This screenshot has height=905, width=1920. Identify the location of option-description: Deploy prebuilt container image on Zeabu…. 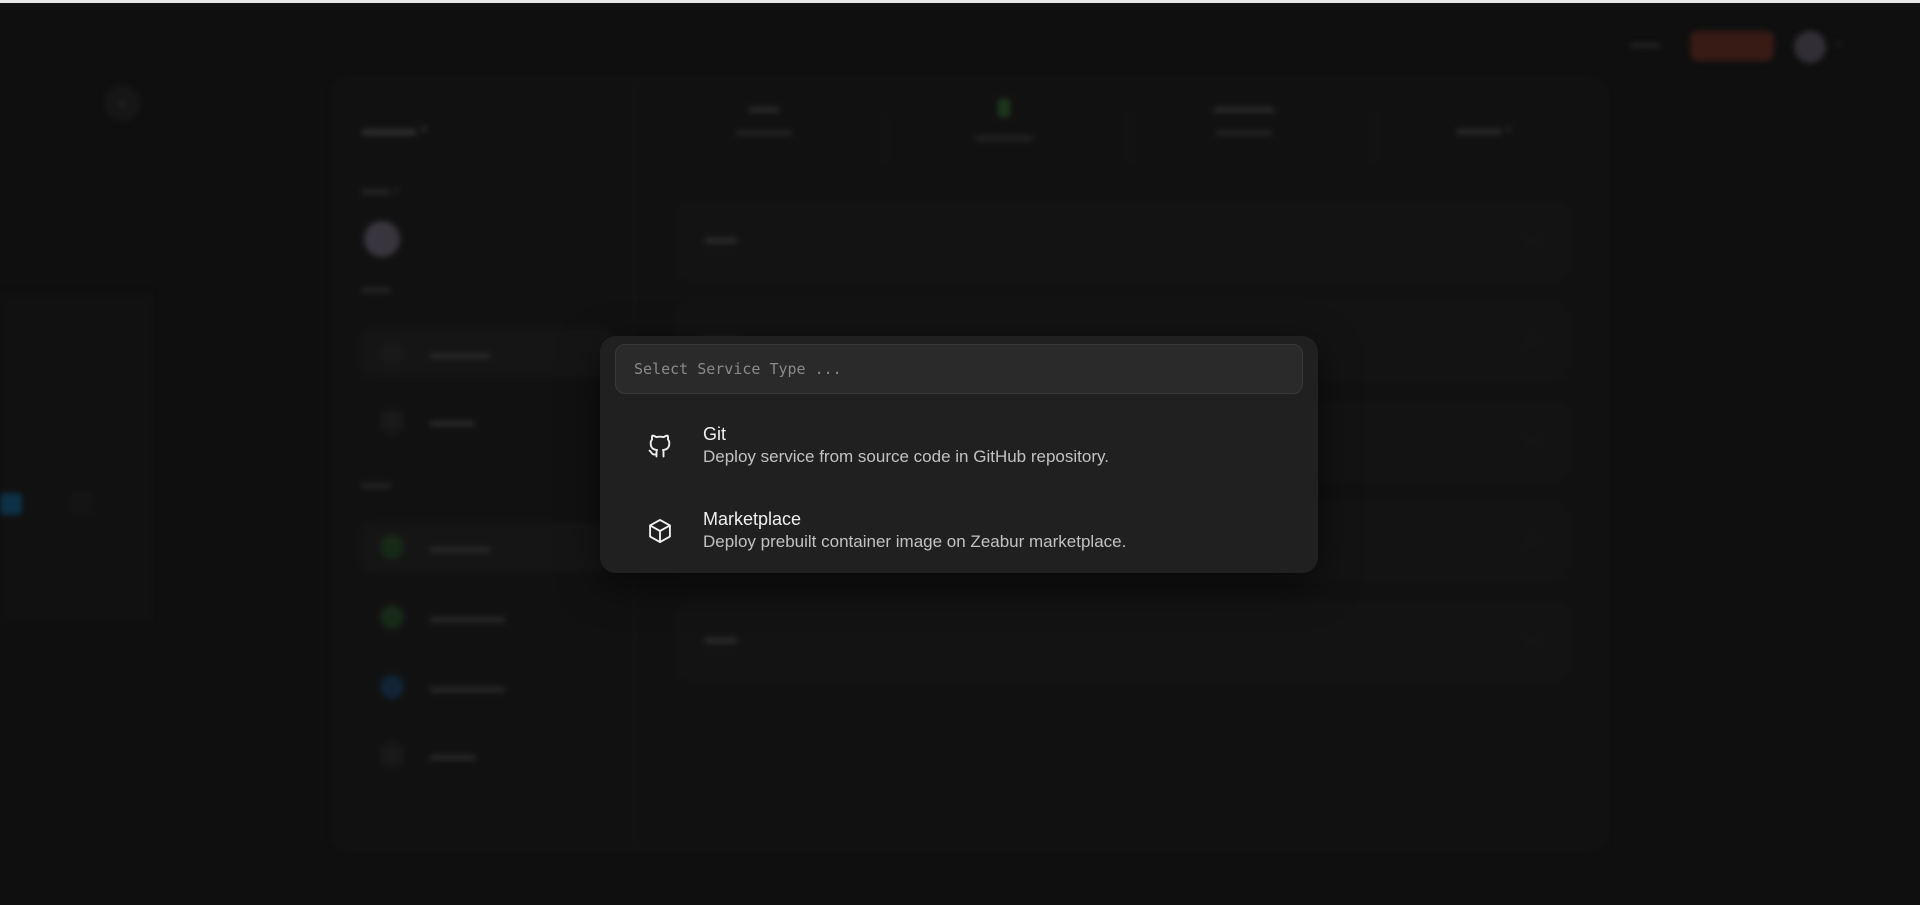
(915, 541).